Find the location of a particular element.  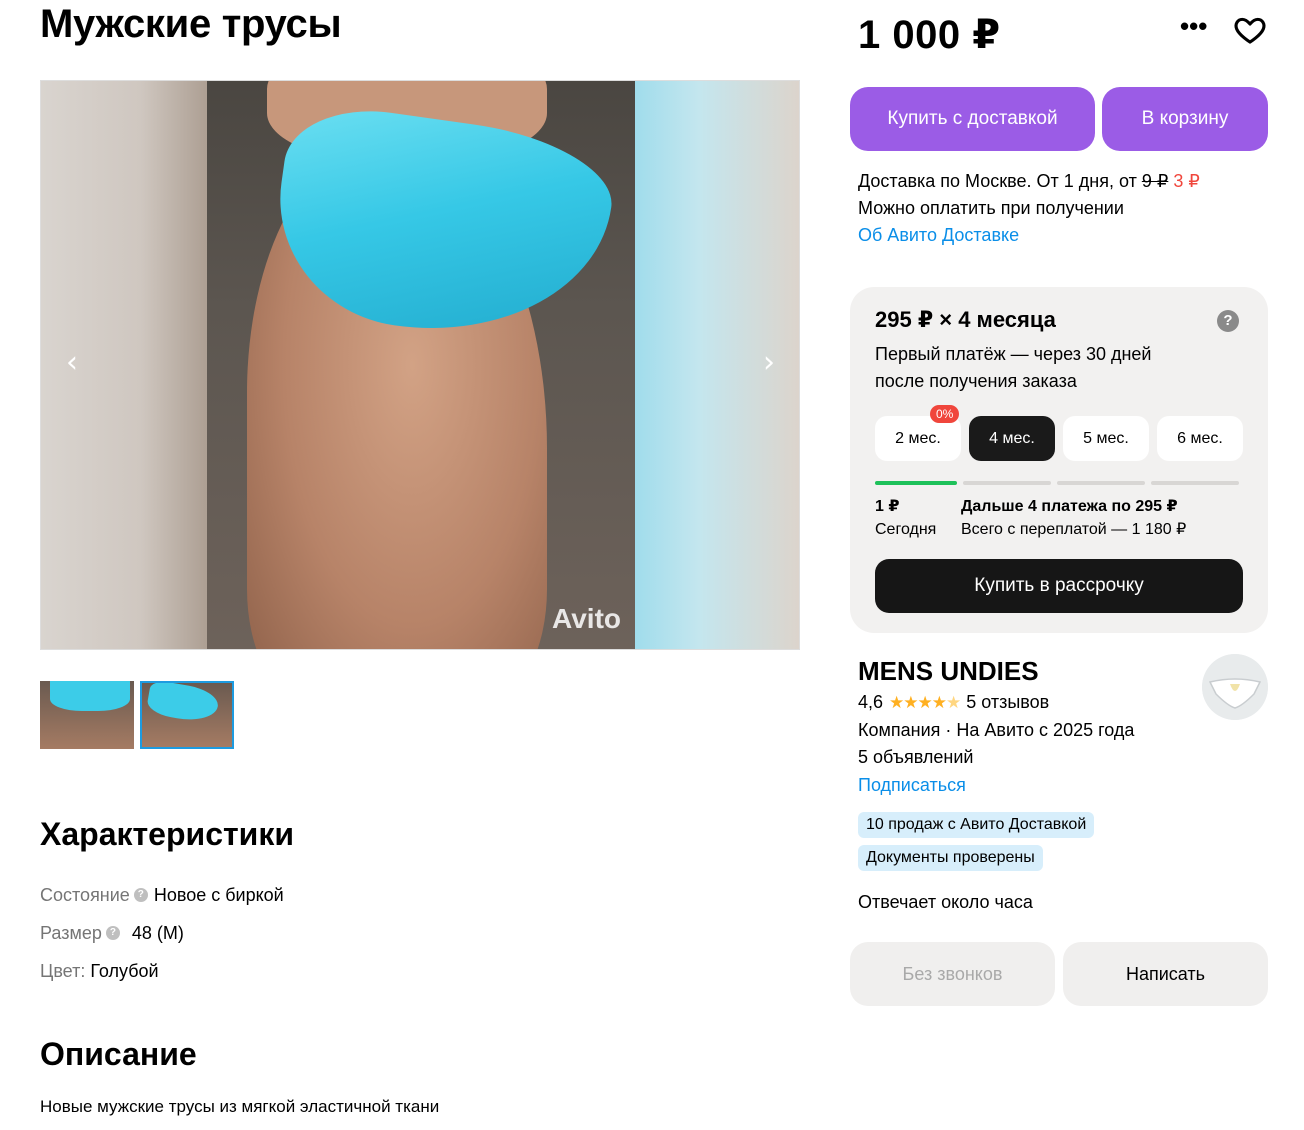

avatar is located at coordinates (1235, 687).